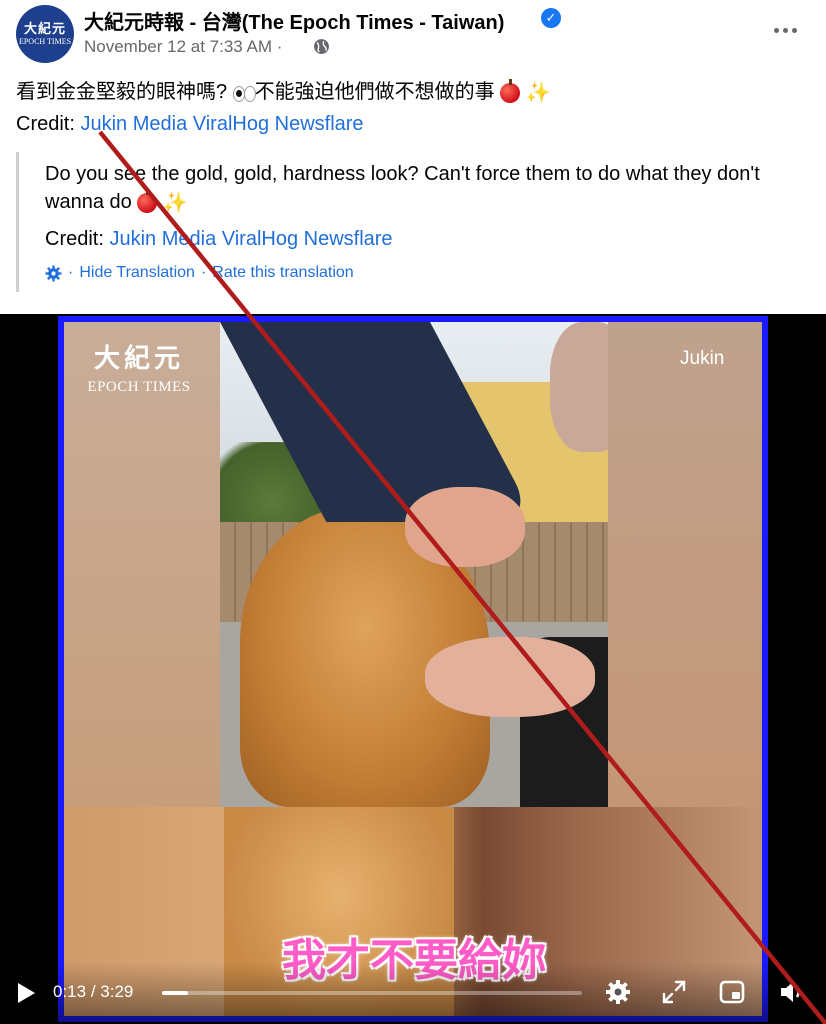 This screenshot has height=1024, width=826. Describe the element at coordinates (45, 41) in the screenshot. I see `avatar-logo-en: EPOCH TIMES` at that location.